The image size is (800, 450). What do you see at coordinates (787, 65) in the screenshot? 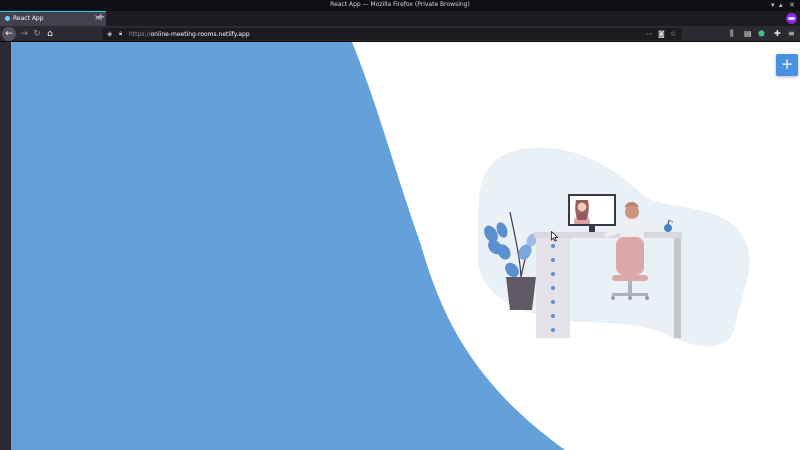
I see `add-room-button: +` at bounding box center [787, 65].